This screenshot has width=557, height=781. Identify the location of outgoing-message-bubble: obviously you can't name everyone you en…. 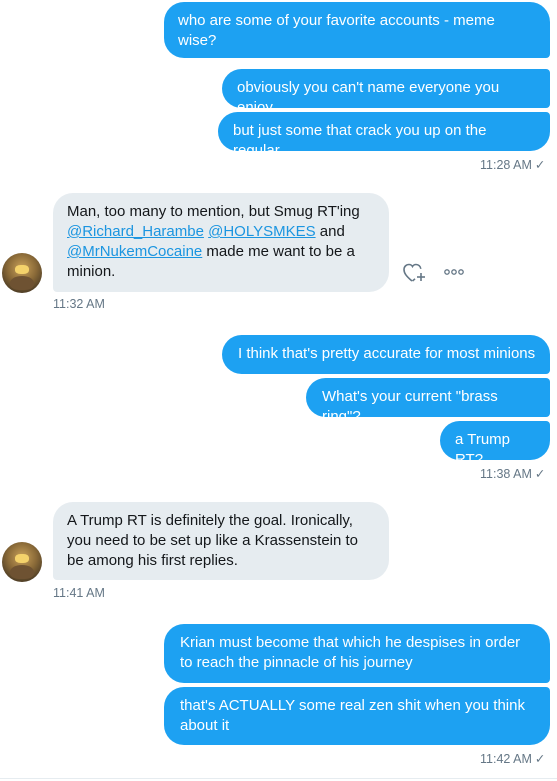
(386, 92).